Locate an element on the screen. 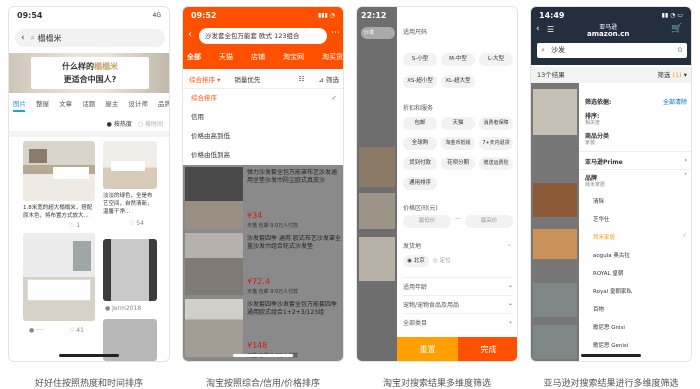 This screenshot has height=389, width=700. service-chip-general: 通用排序 is located at coordinates (420, 183).